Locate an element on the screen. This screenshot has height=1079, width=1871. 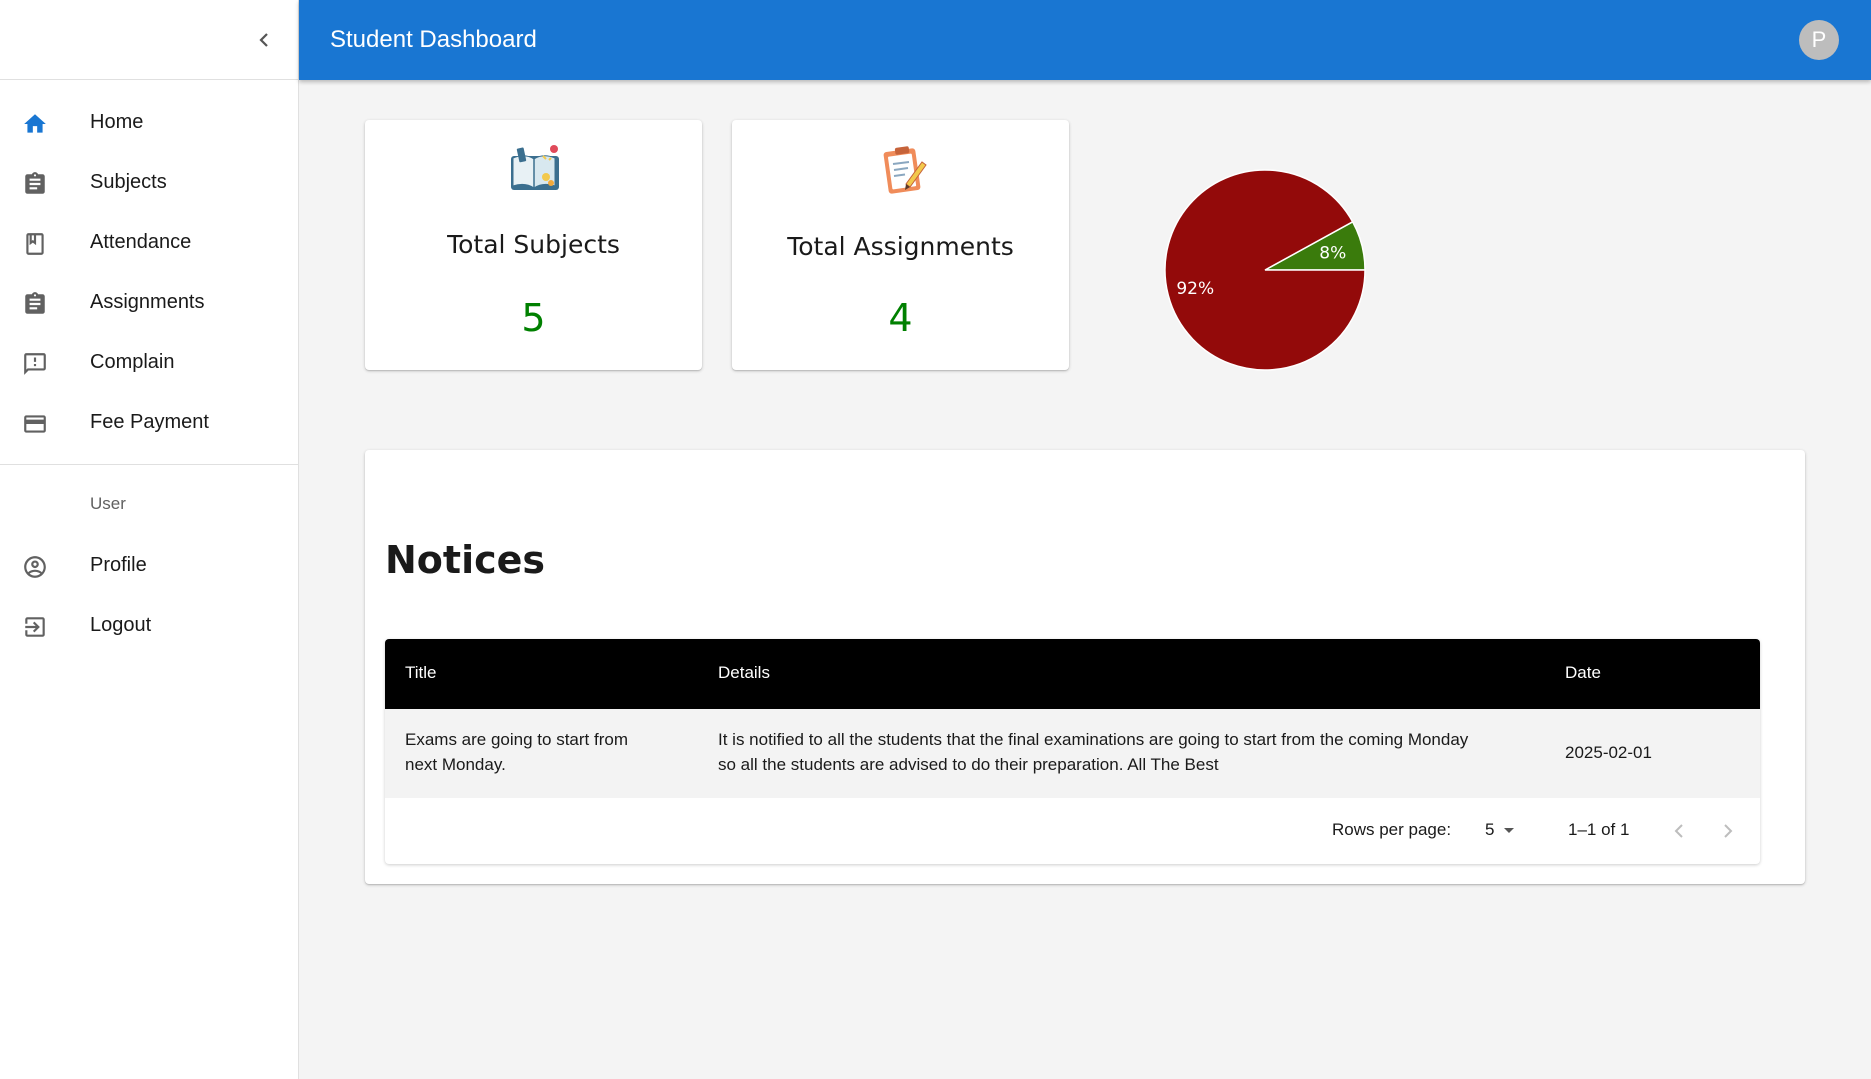
table-pagination: Rows per page: 5 1–1 of 1 is located at coordinates (1072, 831).